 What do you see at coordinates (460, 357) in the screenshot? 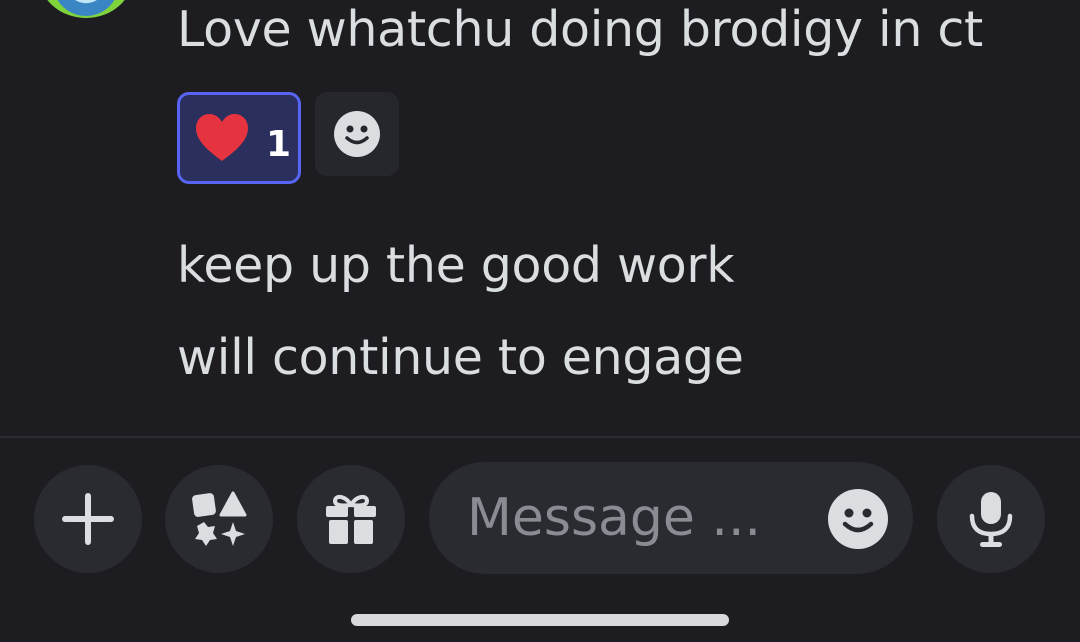
I see `message-text: will continue to engage` at bounding box center [460, 357].